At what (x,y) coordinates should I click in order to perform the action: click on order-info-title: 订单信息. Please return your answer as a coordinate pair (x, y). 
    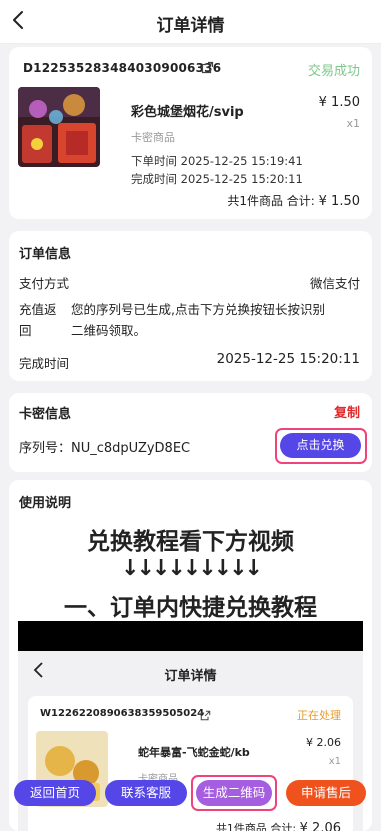
    Looking at the image, I should click on (45, 254).